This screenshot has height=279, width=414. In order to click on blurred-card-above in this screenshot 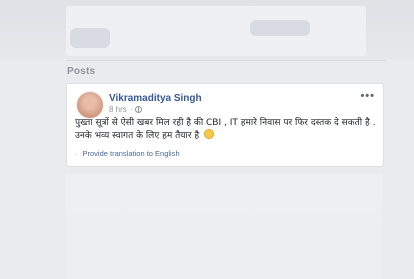, I will do `click(216, 31)`.